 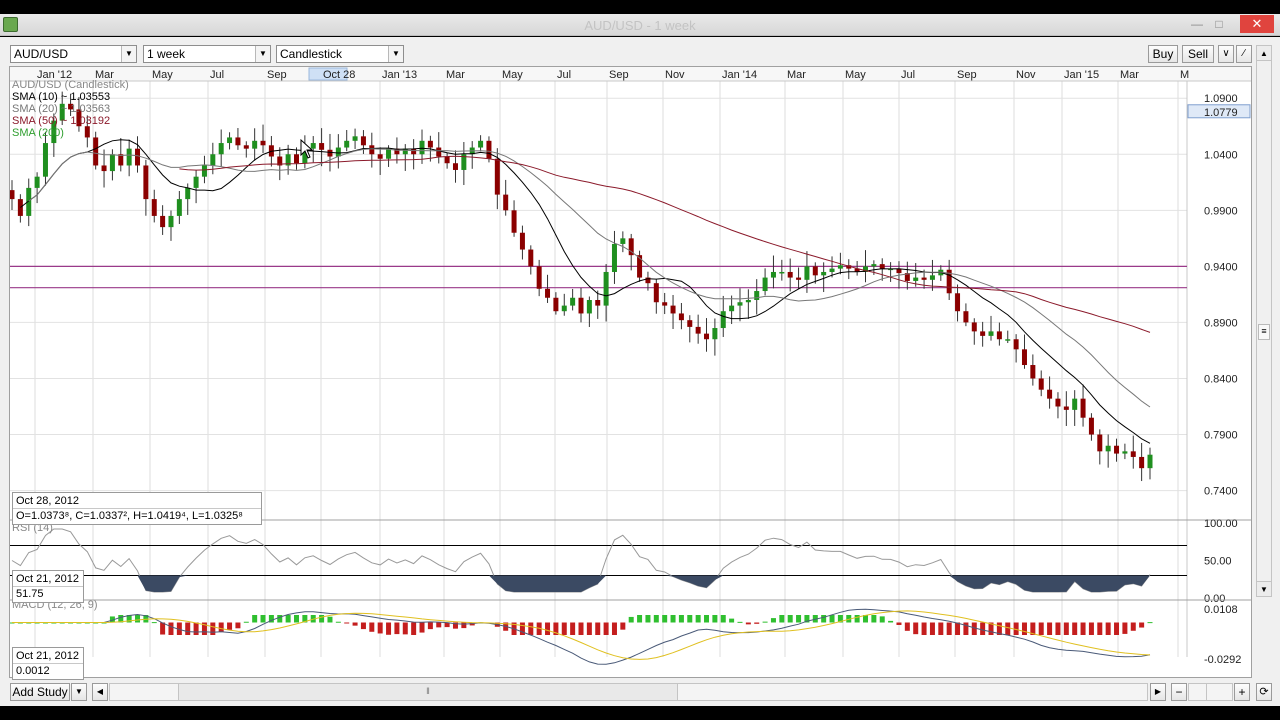 I want to click on horizontal-scroll-thumb: ‖, so click(x=428, y=692).